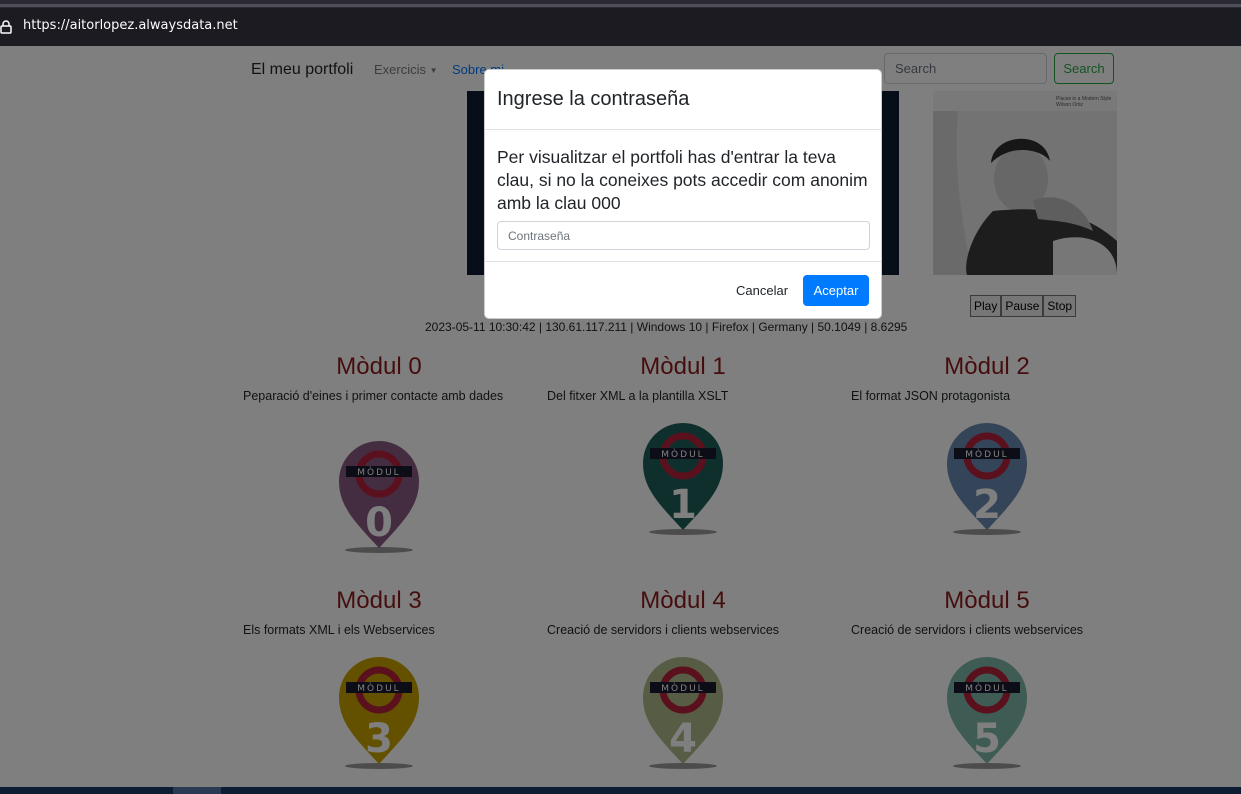  I want to click on tabstrip-divider, so click(620, 5).